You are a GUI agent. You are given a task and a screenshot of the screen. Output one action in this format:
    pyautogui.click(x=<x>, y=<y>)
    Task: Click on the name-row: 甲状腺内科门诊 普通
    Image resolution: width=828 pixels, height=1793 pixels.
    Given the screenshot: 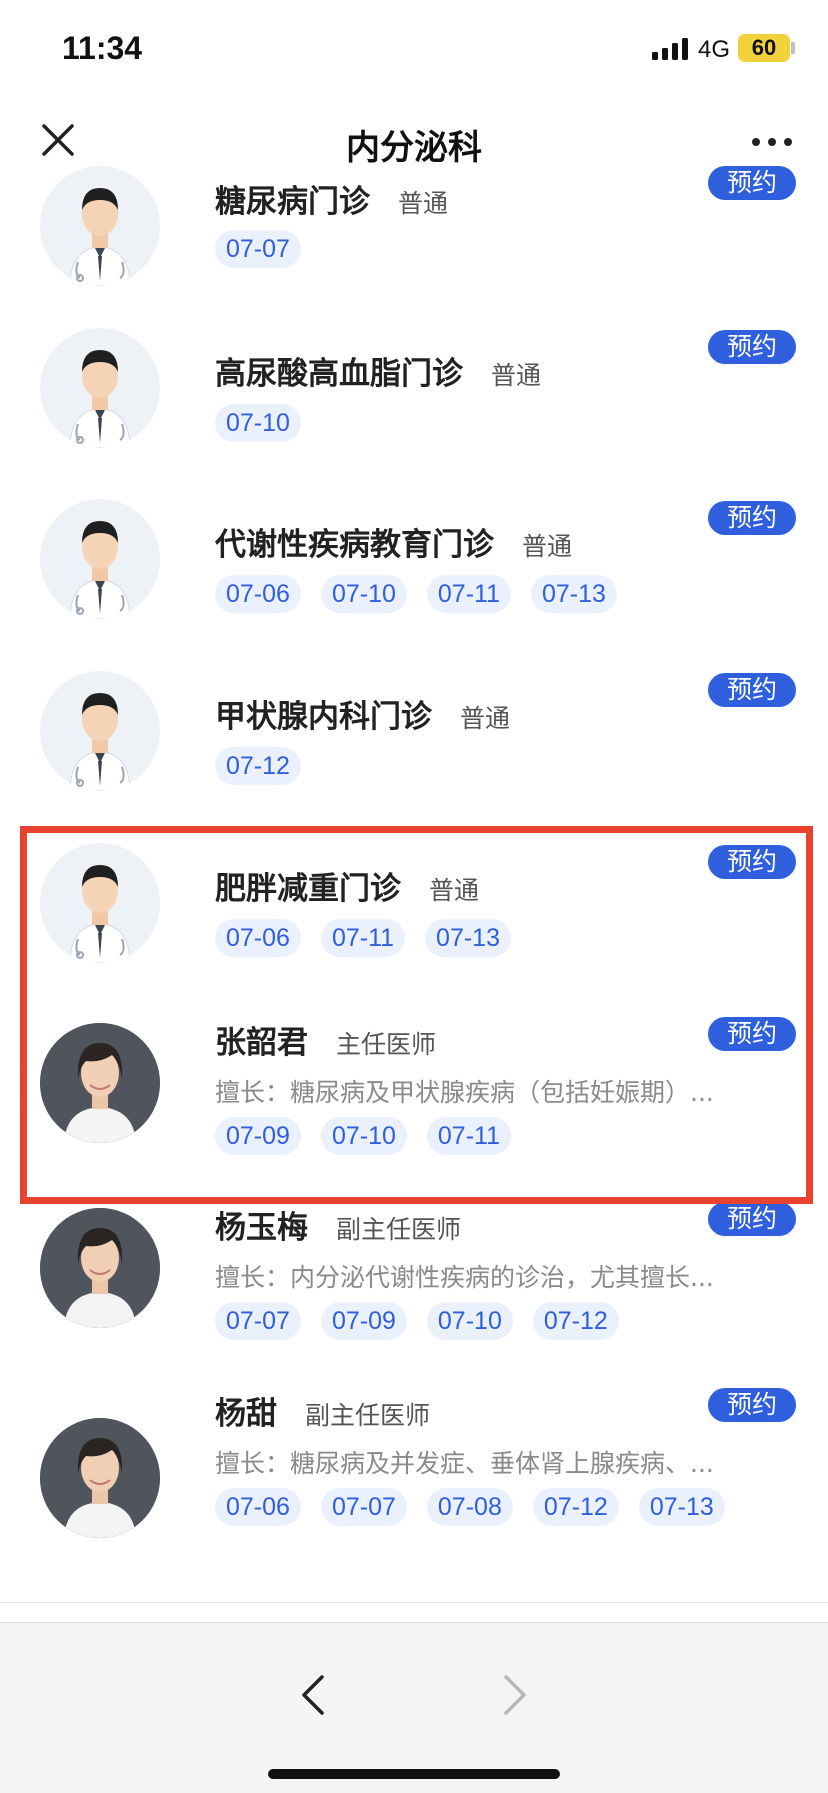 What is the action you would take?
    pyautogui.click(x=362, y=713)
    